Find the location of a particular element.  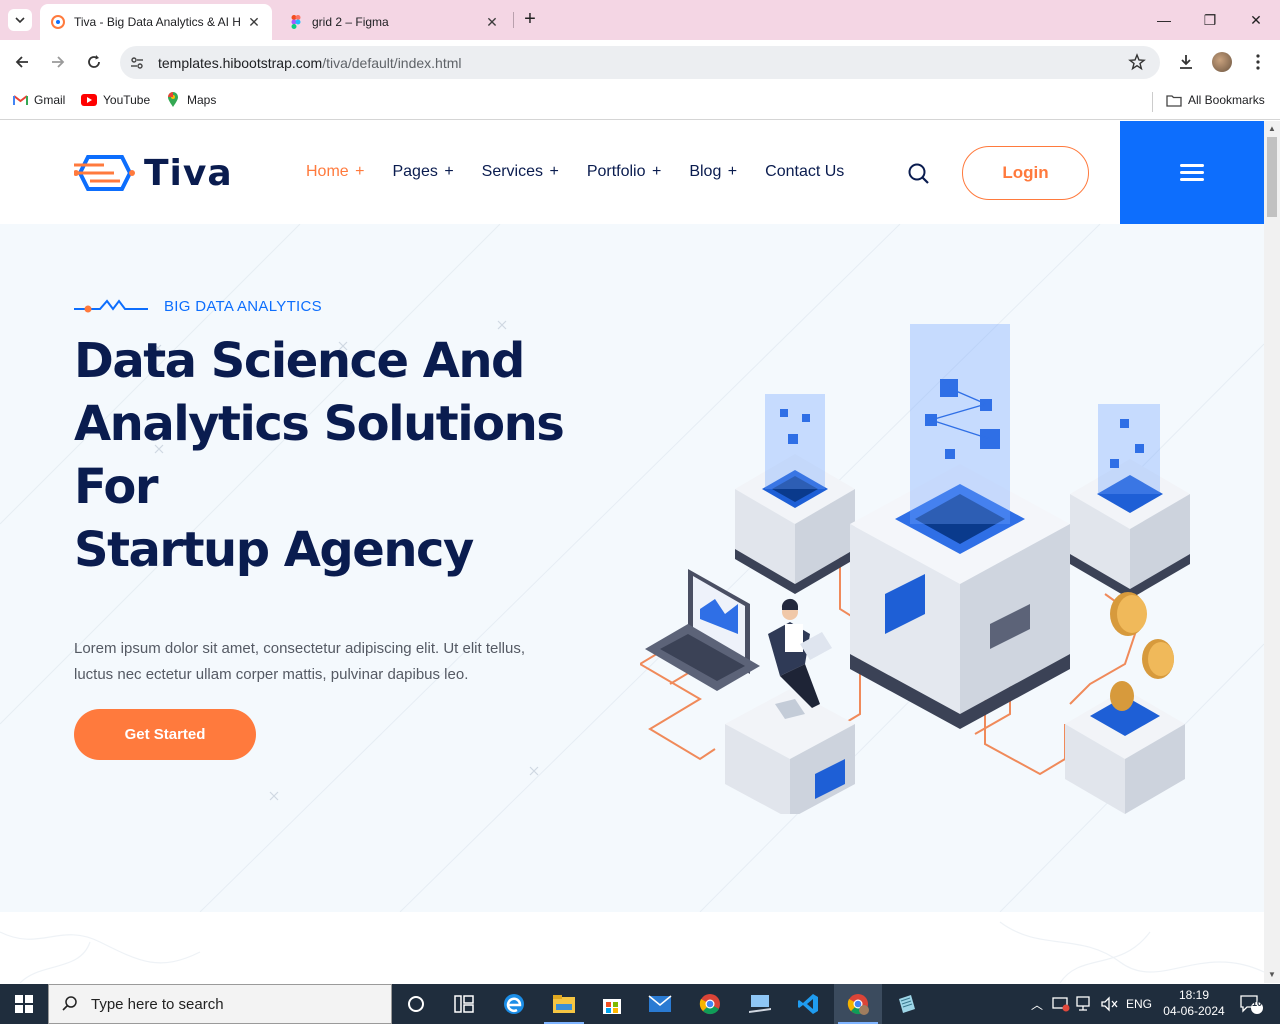

notification-count: 10 is located at coordinates (1257, 1003).